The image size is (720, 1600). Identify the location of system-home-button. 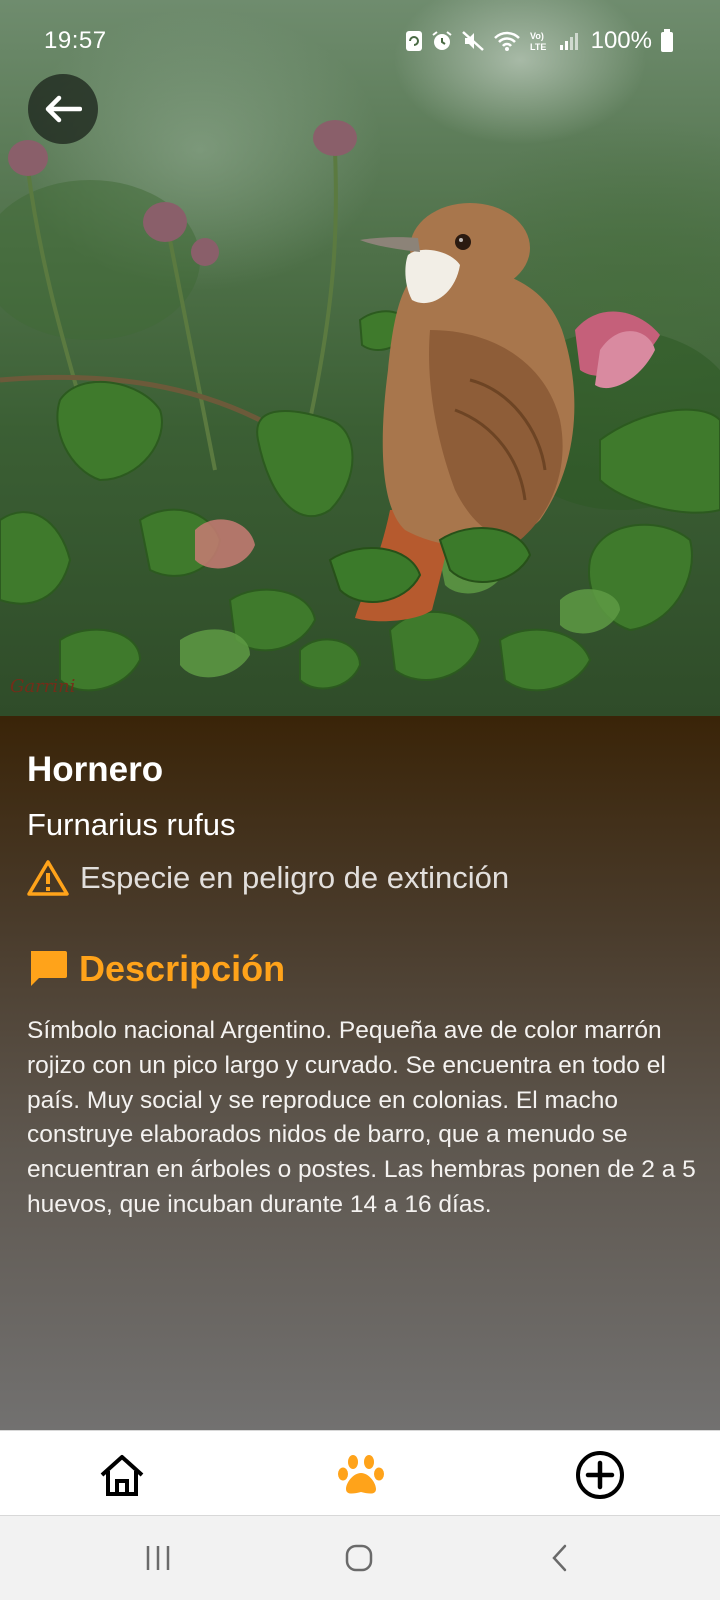
(359, 1558).